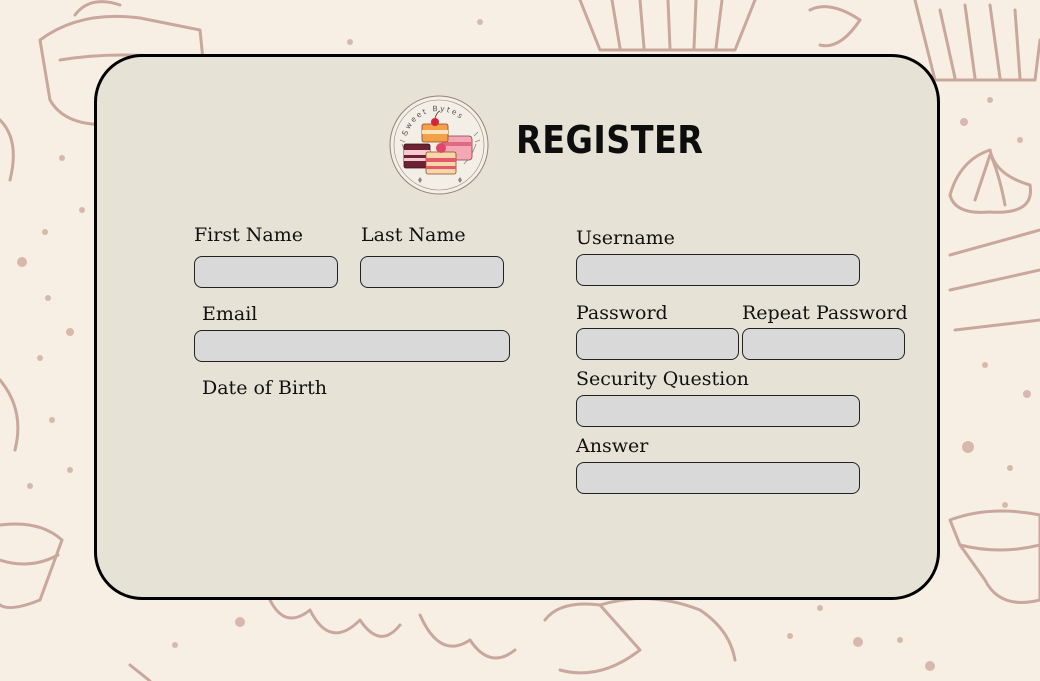 This screenshot has width=1040, height=681. What do you see at coordinates (718, 411) in the screenshot?
I see `security-question-input` at bounding box center [718, 411].